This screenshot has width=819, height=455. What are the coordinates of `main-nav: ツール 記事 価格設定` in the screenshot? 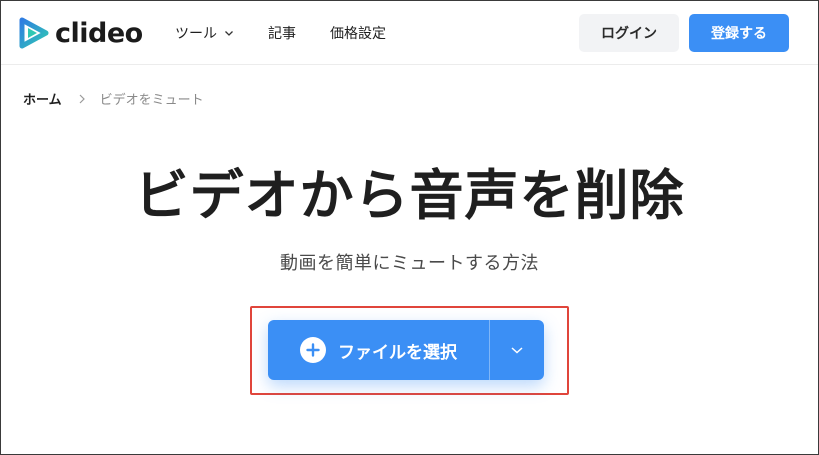 It's located at (280, 33).